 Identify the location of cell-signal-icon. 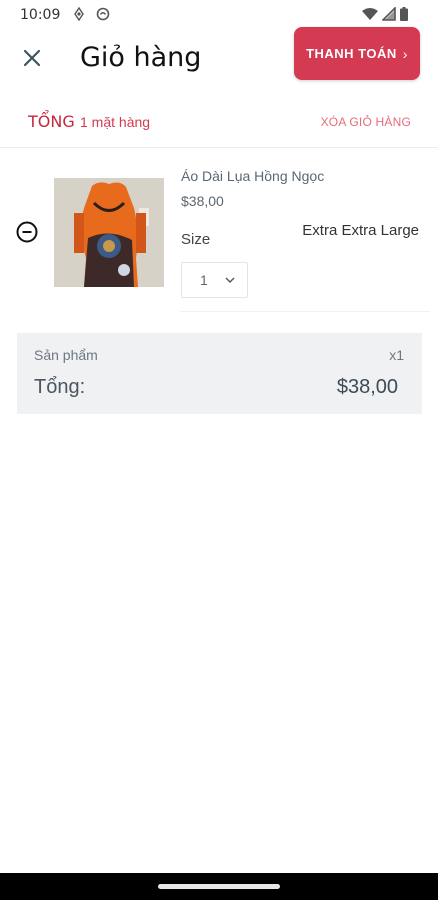
(389, 14).